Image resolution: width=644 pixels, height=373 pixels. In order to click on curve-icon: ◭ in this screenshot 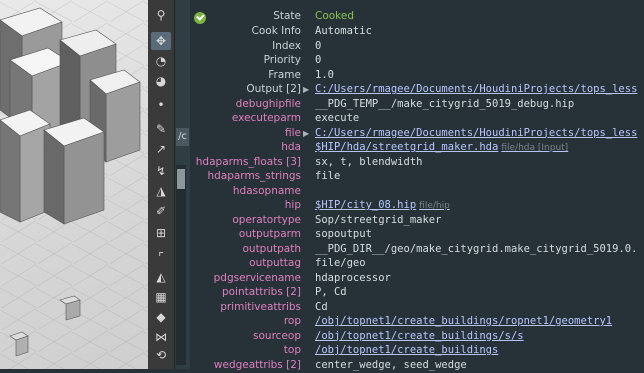, I will do `click(161, 277)`.